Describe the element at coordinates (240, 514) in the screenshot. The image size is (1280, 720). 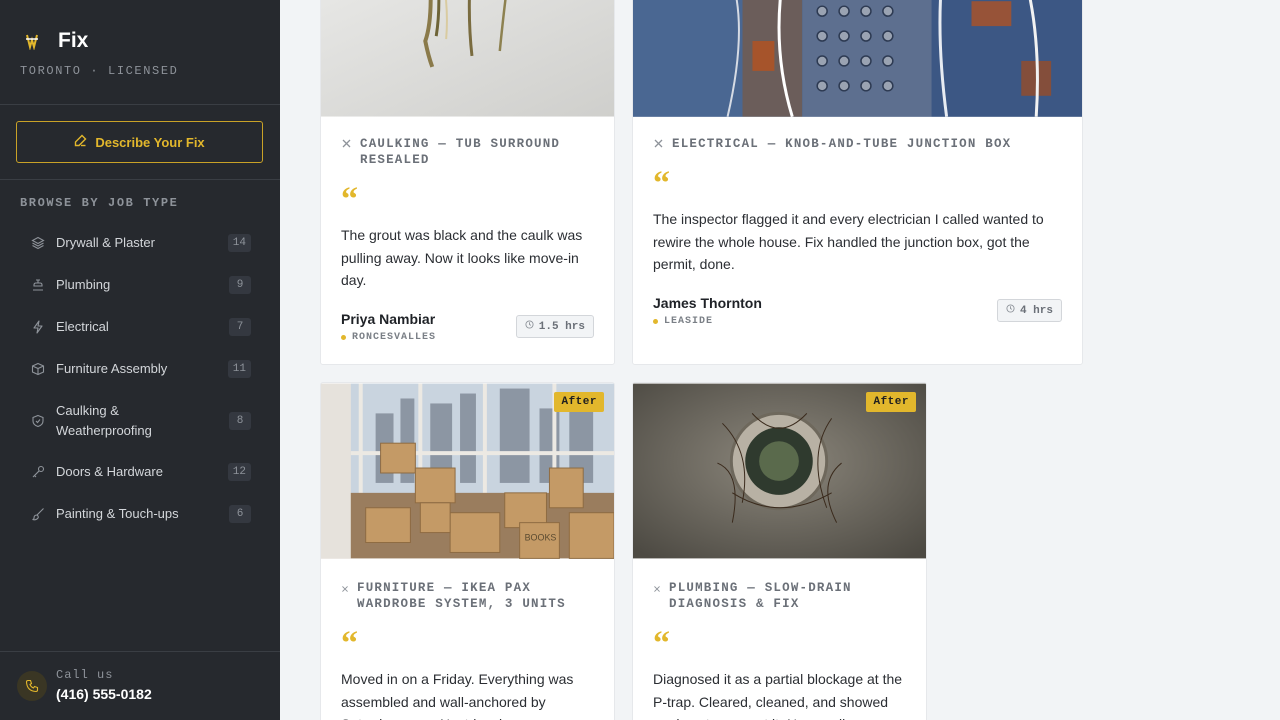
I see `nav-item-count: 6` at that location.